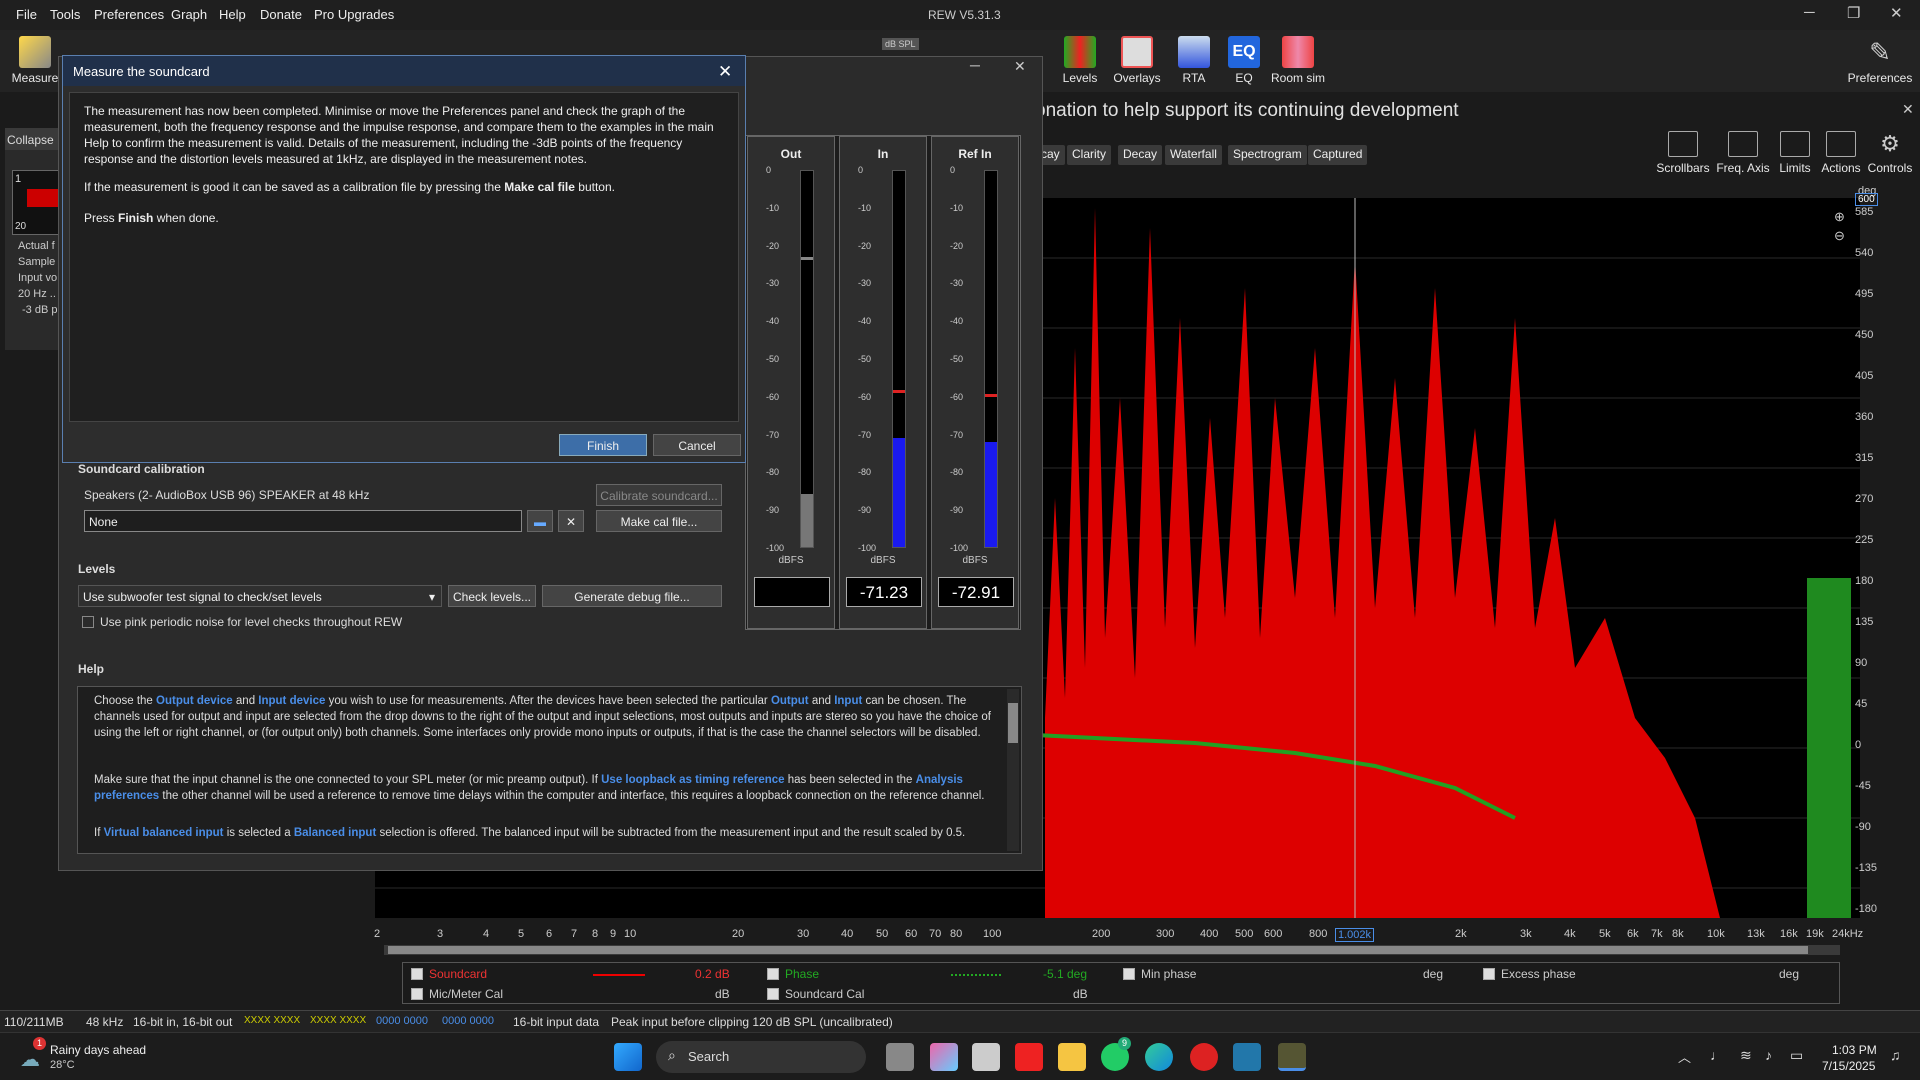 The height and width of the screenshot is (1080, 1920). What do you see at coordinates (773, 472) in the screenshot?
I see `meter-scale-label: -80` at bounding box center [773, 472].